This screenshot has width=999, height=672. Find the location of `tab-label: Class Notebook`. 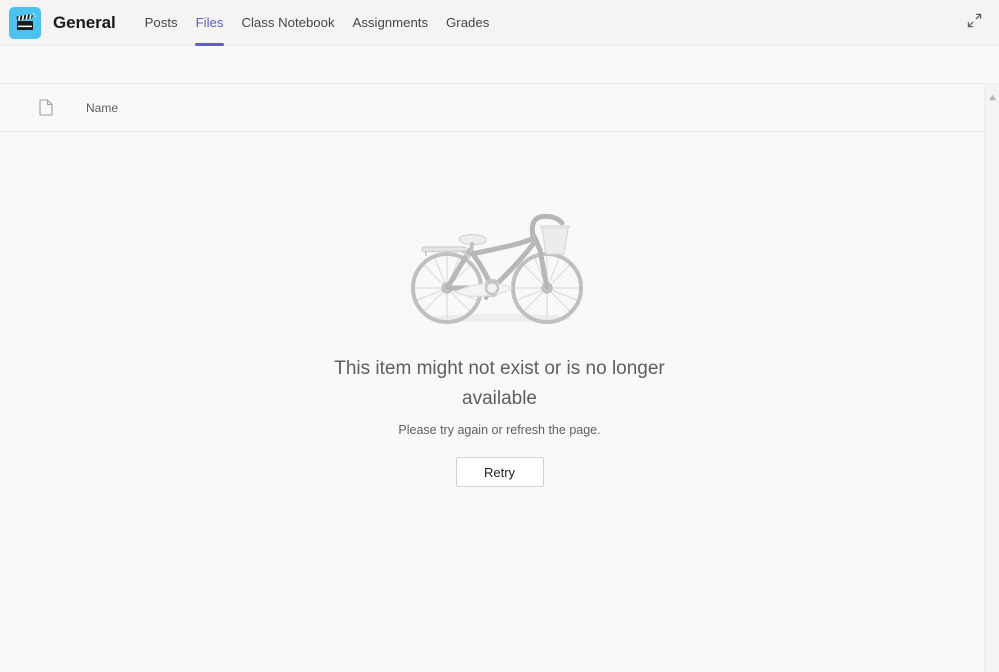

tab-label: Class Notebook is located at coordinates (288, 22).